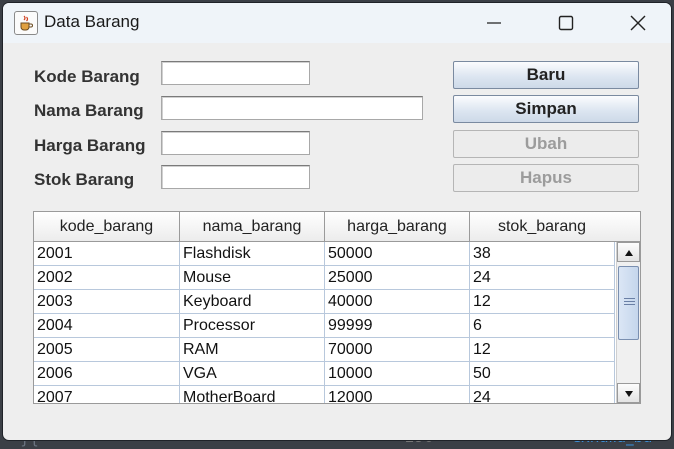  Describe the element at coordinates (252, 326) in the screenshot. I see `cell-nama-barang: Processor` at that location.